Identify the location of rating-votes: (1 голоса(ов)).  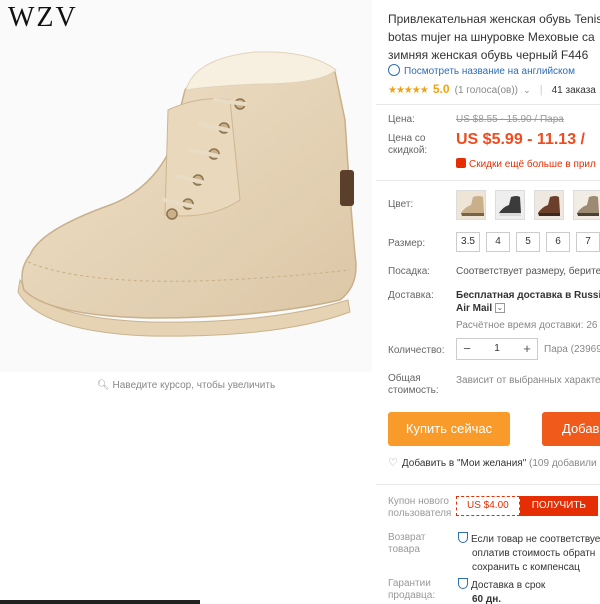
(486, 90).